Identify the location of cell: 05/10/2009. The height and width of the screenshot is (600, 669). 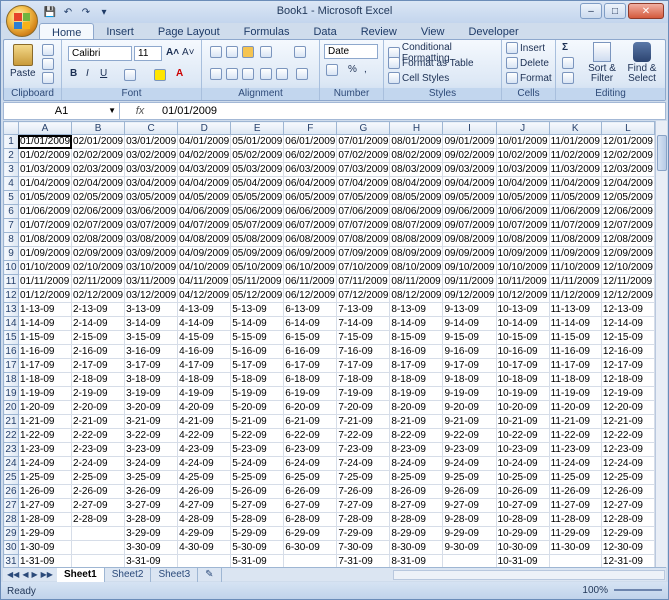
(257, 267).